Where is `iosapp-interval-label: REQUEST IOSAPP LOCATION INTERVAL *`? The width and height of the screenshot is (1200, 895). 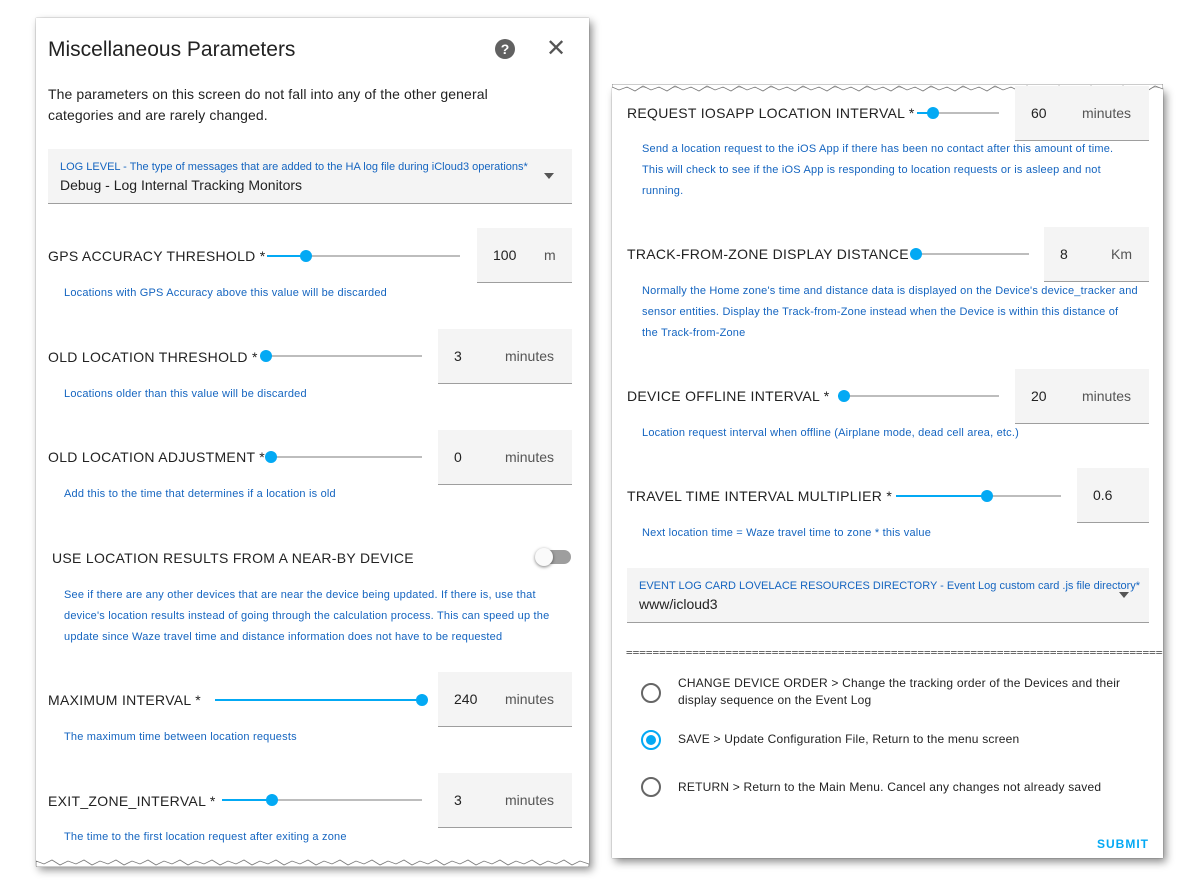
iosapp-interval-label: REQUEST IOSAPP LOCATION INTERVAL * is located at coordinates (771, 113).